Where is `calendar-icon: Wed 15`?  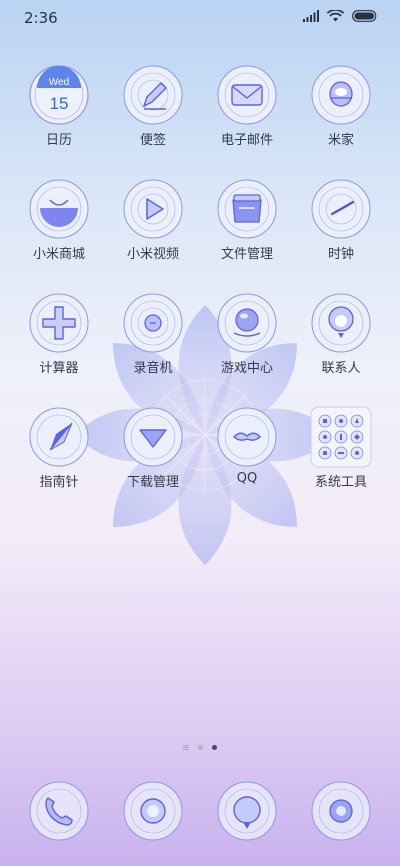 calendar-icon: Wed 15 is located at coordinates (59, 95).